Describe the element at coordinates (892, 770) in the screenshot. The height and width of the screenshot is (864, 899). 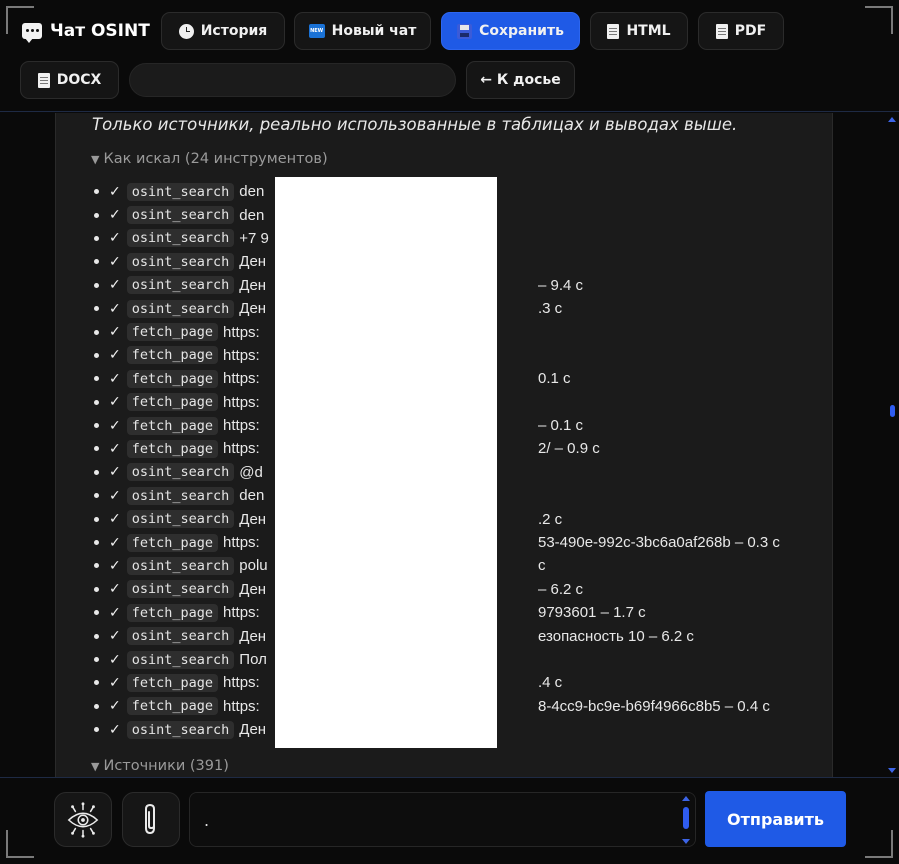
I see `scroll-down-arrow-icon` at that location.